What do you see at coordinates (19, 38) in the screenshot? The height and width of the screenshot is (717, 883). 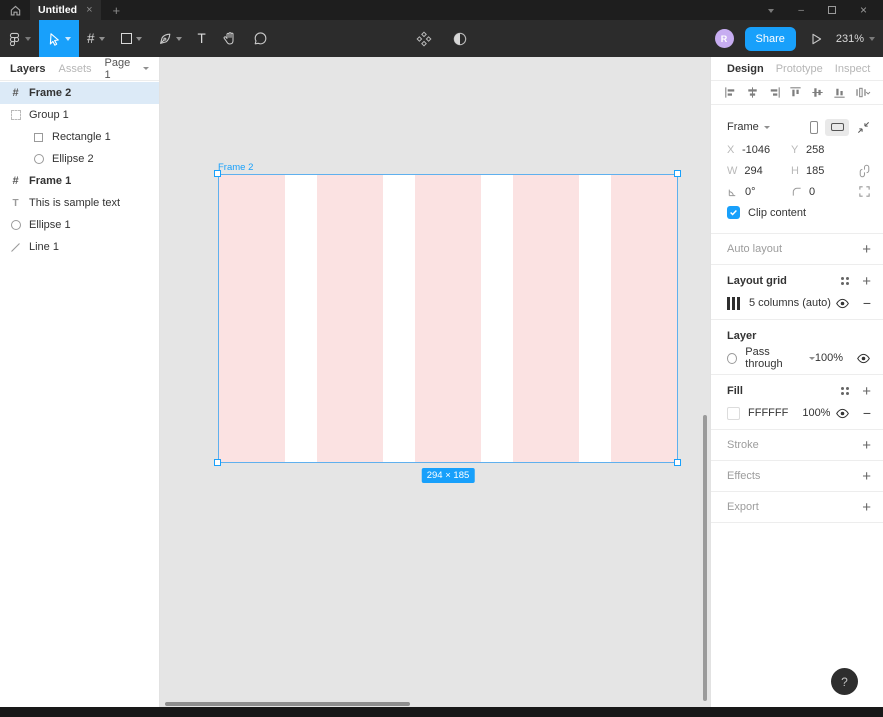 I see `main-menu-button` at bounding box center [19, 38].